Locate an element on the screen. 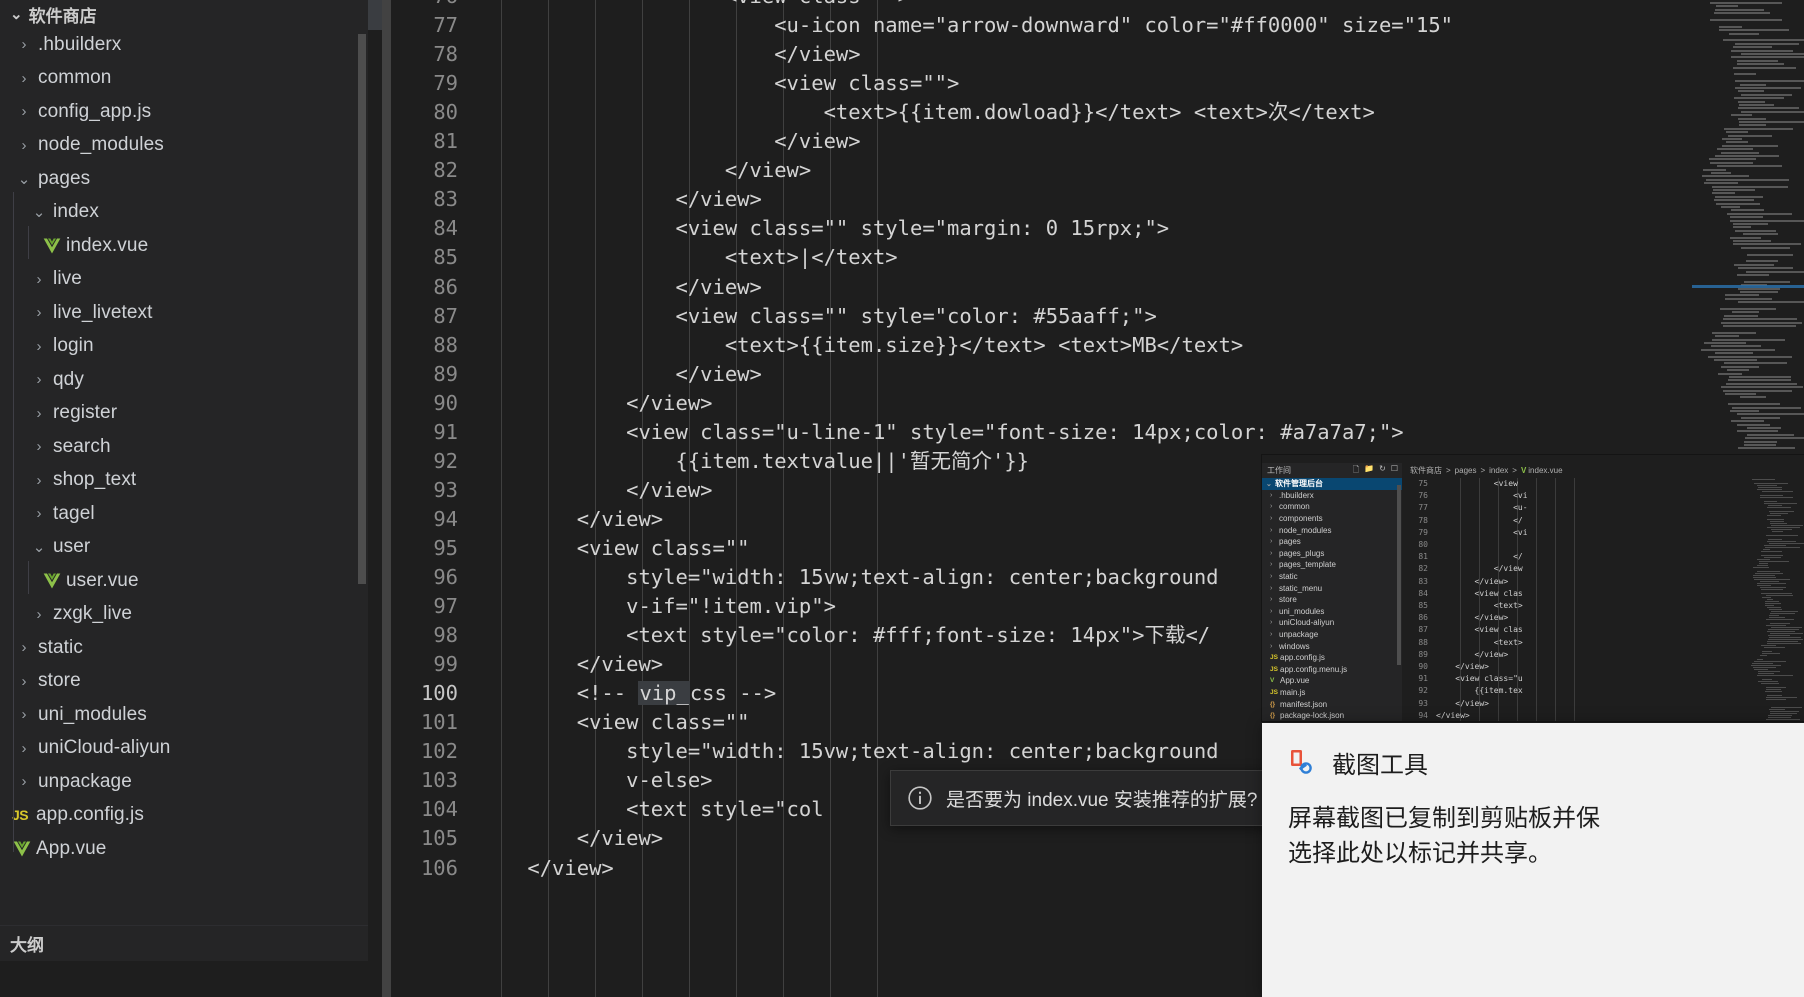  code-line: 86 </view> is located at coordinates (1097, 287).